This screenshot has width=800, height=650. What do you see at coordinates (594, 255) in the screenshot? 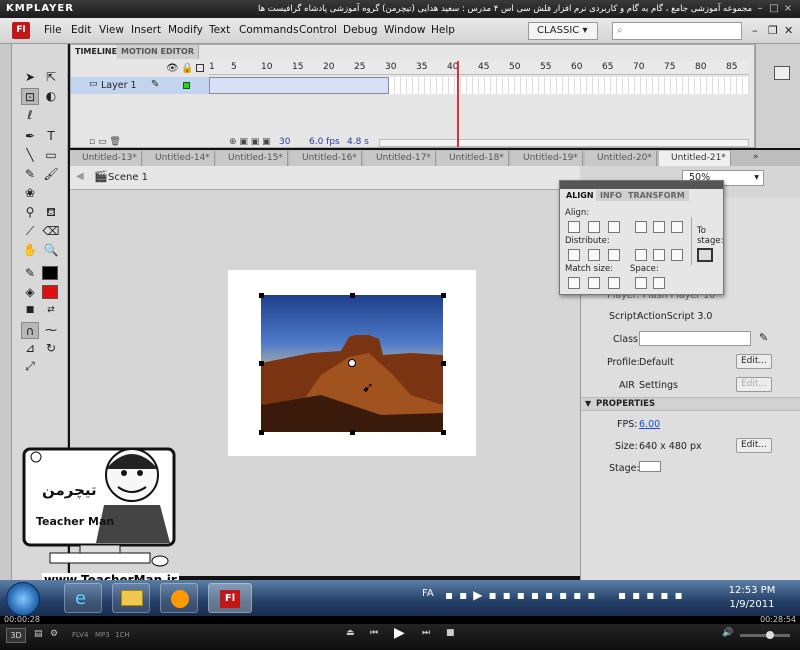
I see `distribute-v-center-icon` at bounding box center [594, 255].